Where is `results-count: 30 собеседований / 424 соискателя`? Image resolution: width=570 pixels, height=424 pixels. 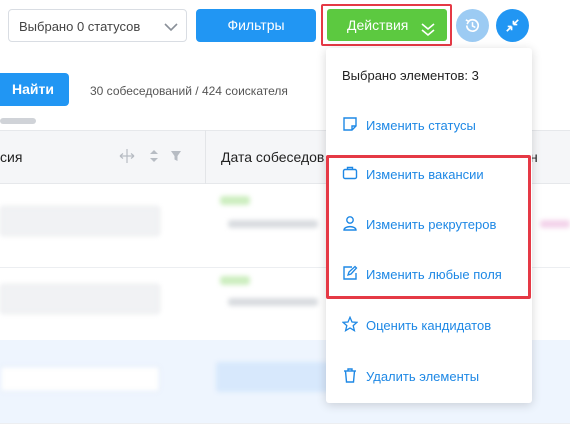 results-count: 30 собеседований / 424 соискателя is located at coordinates (189, 91).